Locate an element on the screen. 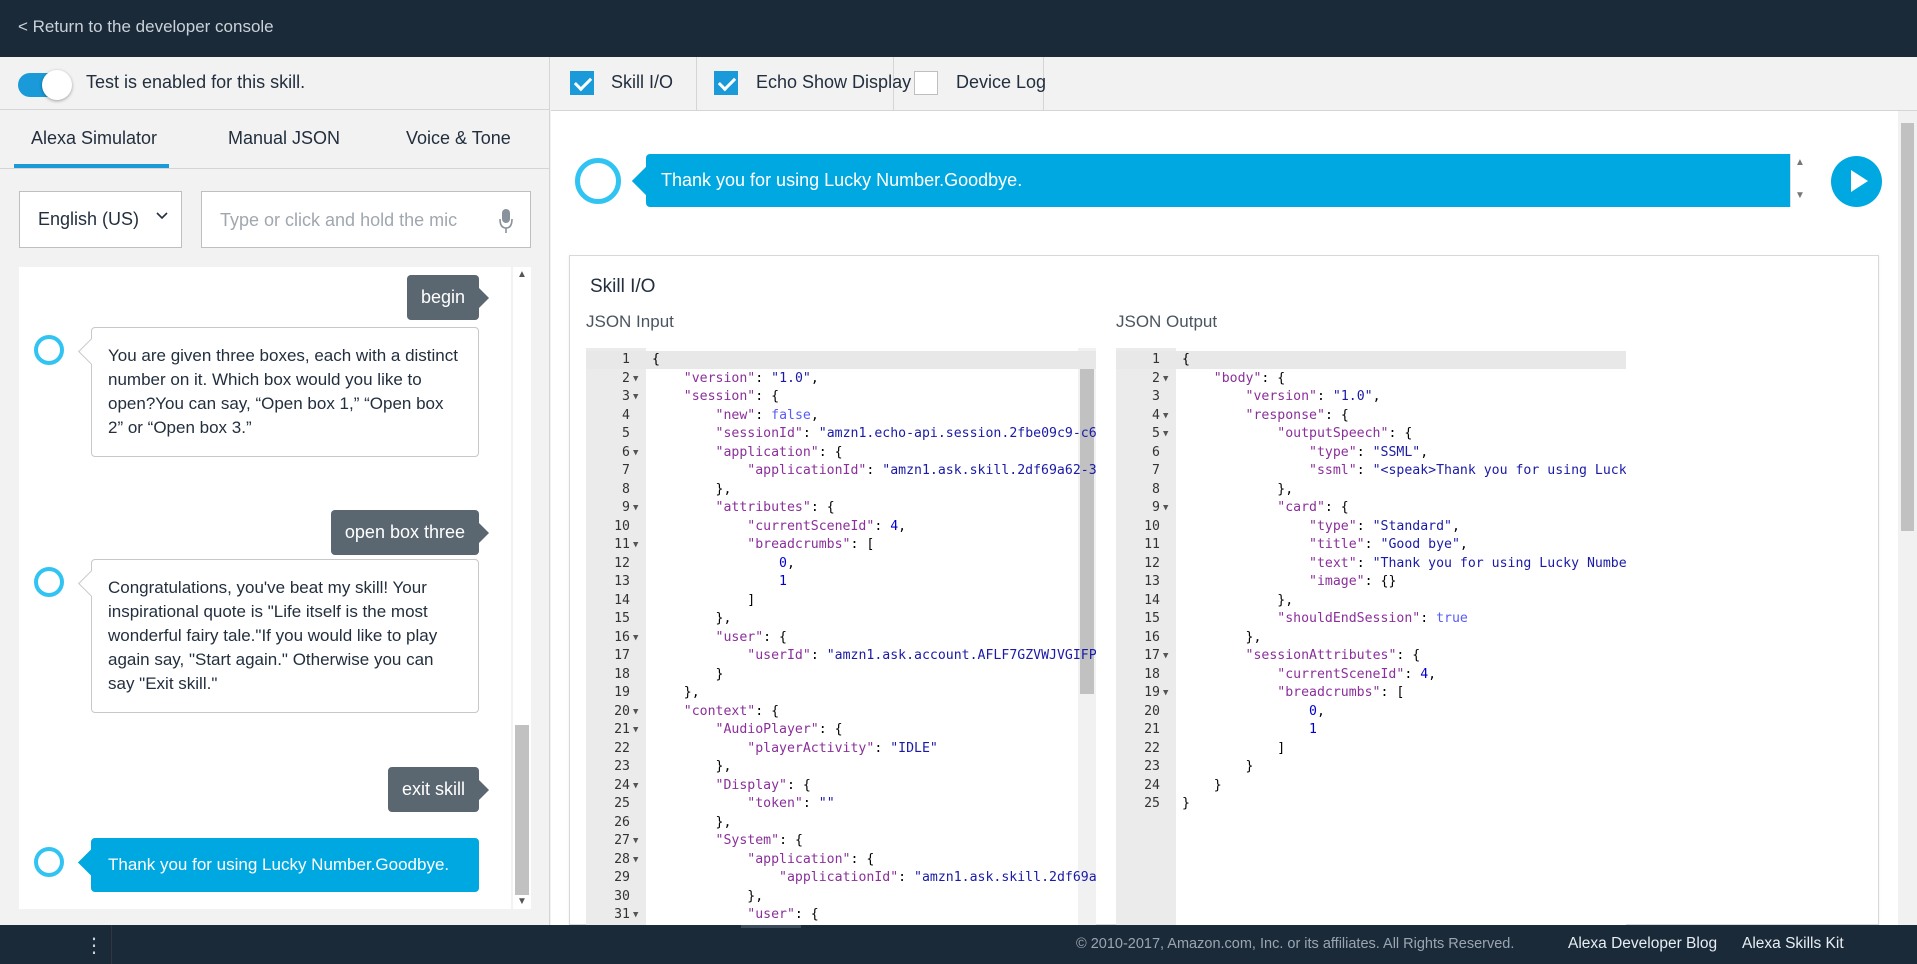 The image size is (1917, 964). code-line: 23 }, is located at coordinates (841, 767).